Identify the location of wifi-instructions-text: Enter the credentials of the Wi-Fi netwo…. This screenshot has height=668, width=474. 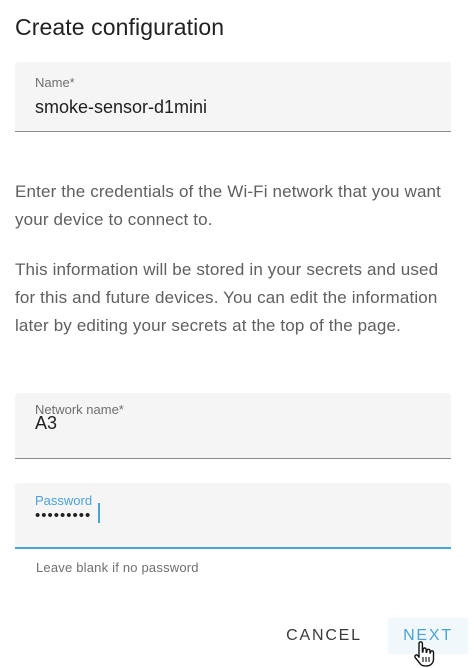
(228, 205).